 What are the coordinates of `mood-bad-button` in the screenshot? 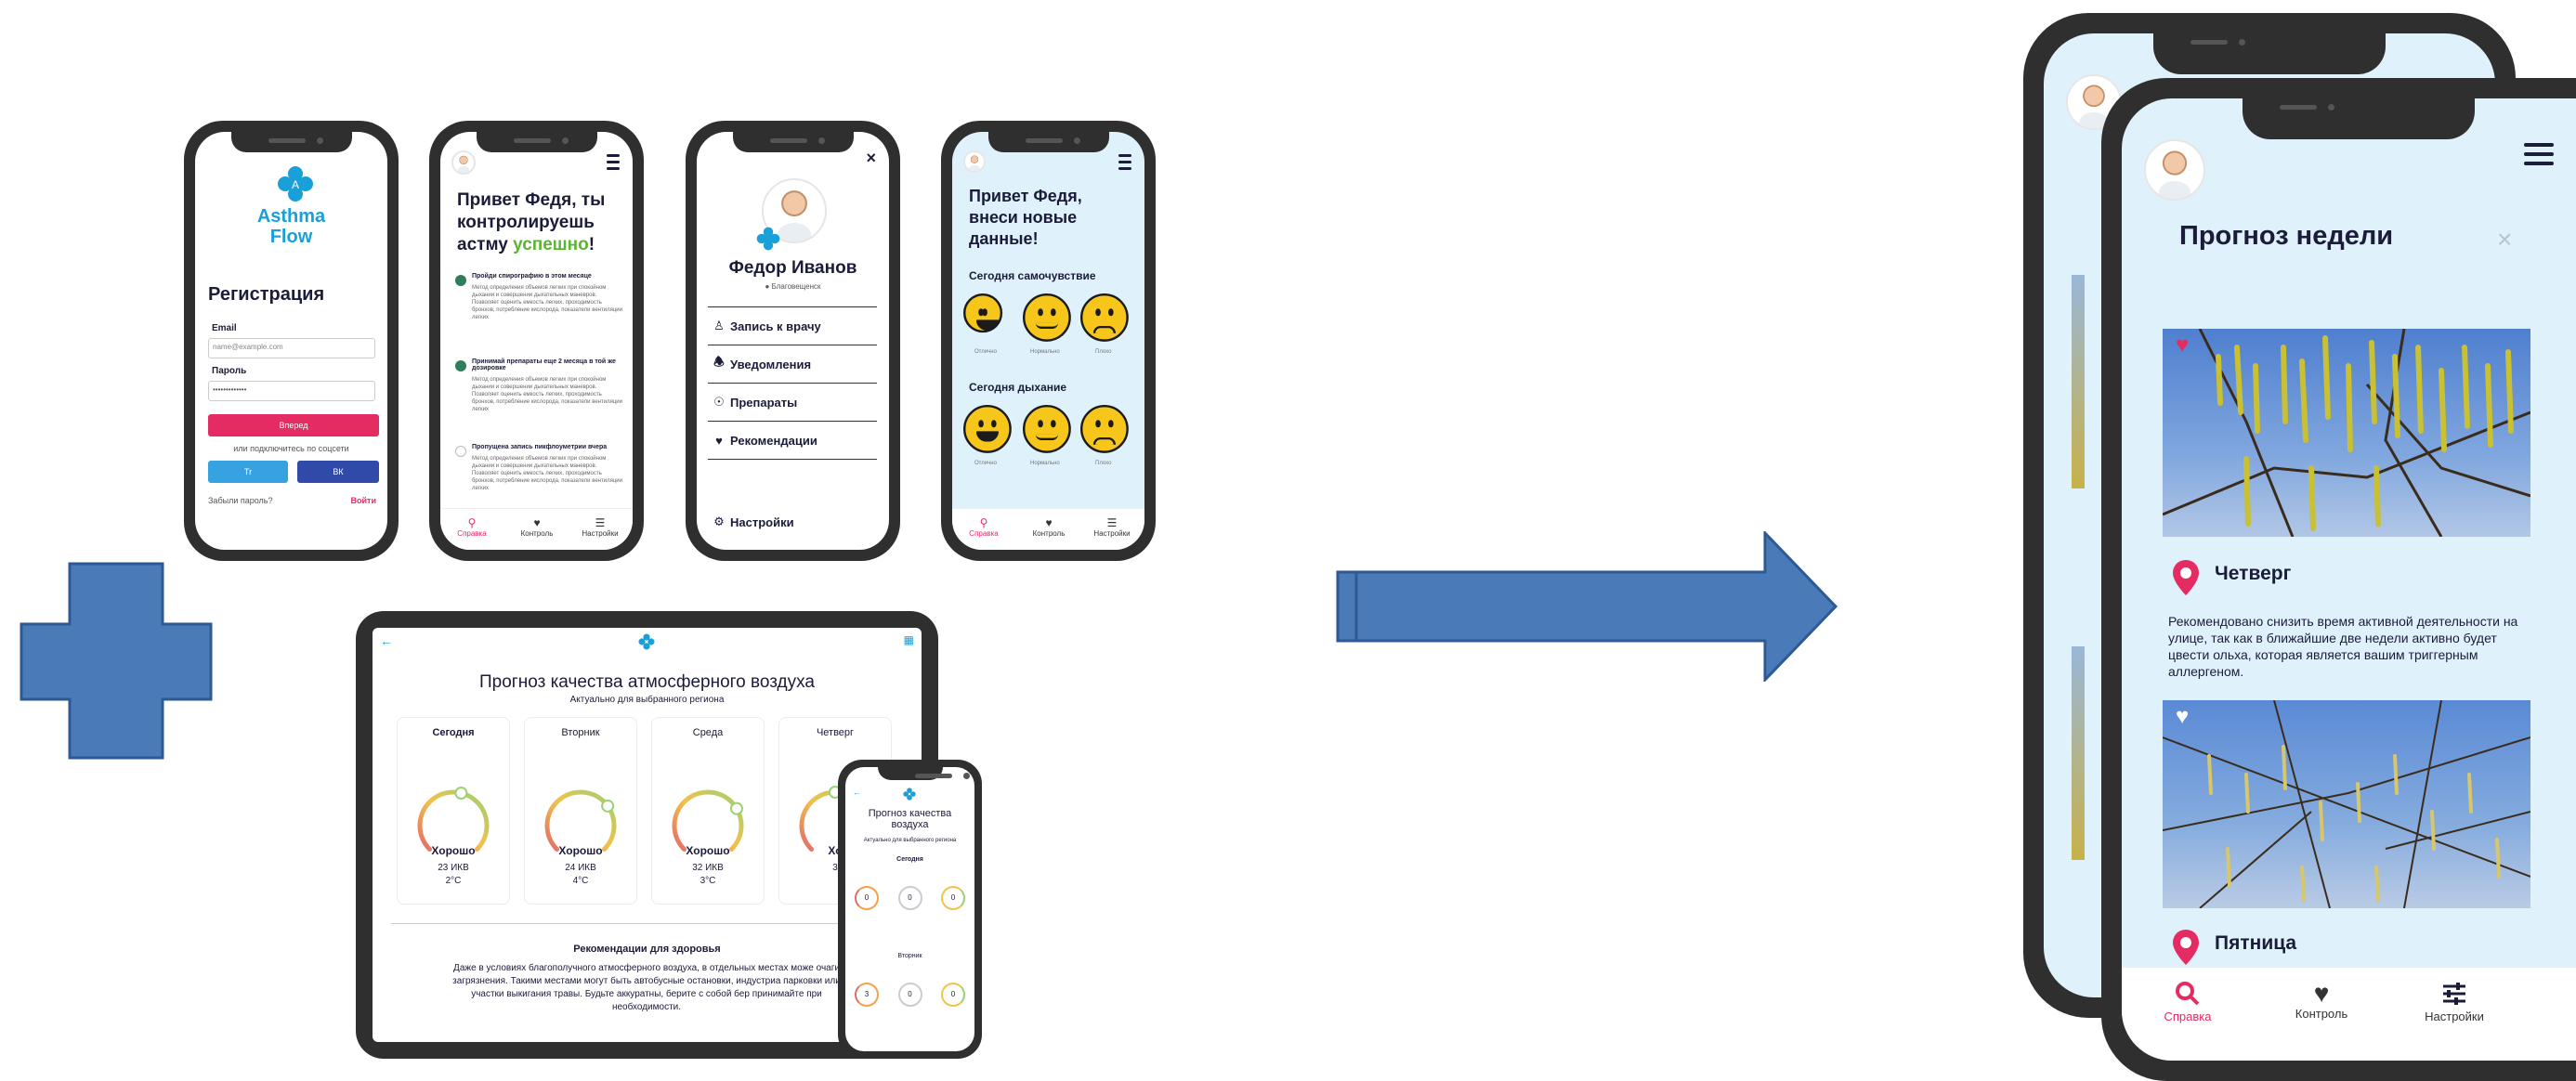 It's located at (1104, 317).